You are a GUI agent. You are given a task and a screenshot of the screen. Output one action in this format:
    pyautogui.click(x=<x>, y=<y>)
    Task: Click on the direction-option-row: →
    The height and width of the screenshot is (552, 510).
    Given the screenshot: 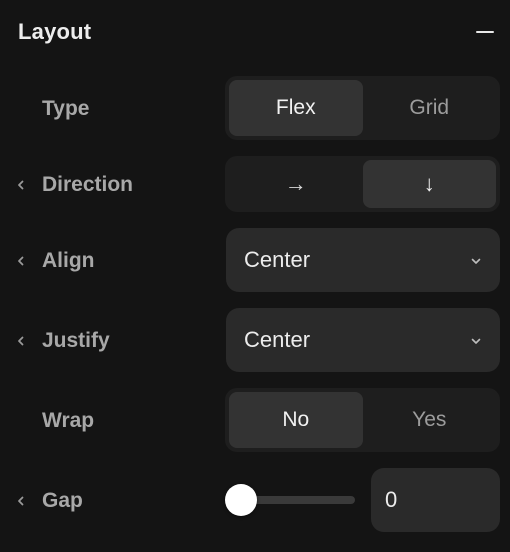 What is the action you would take?
    pyautogui.click(x=296, y=184)
    